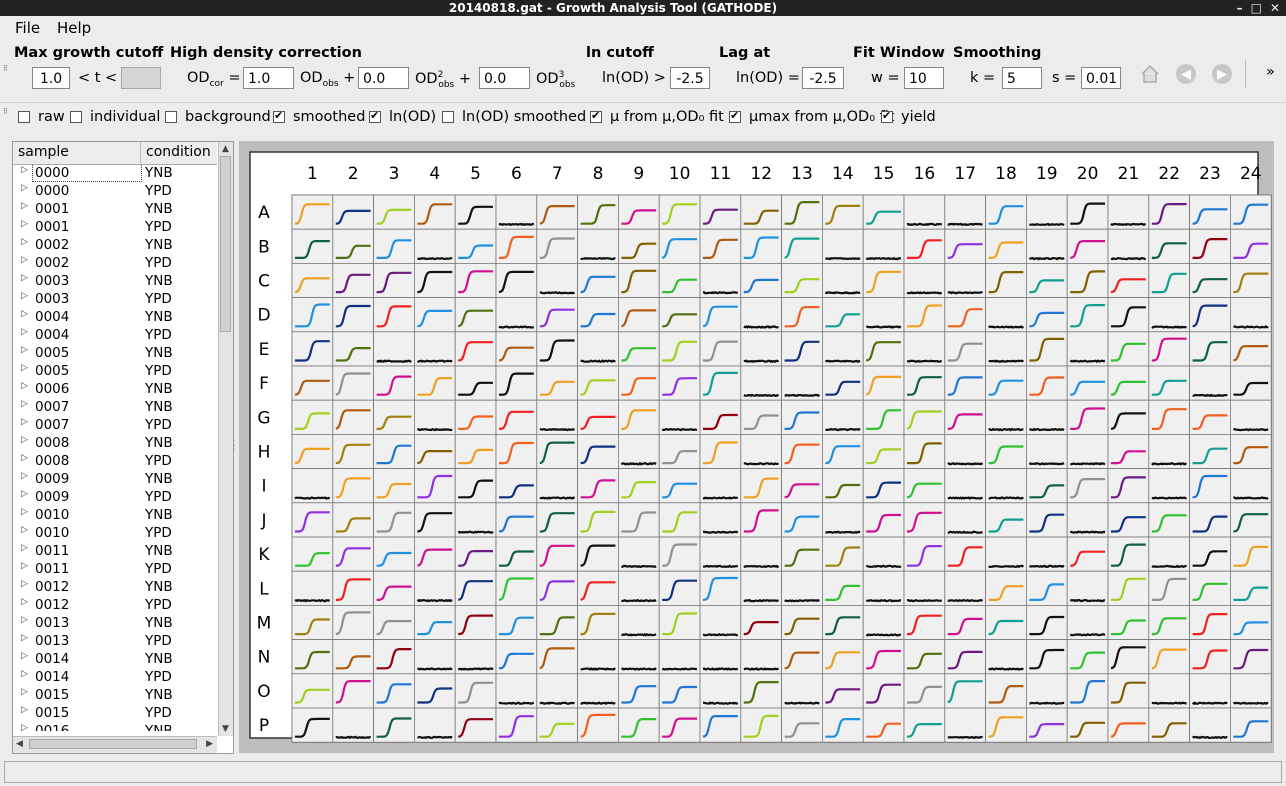 The height and width of the screenshot is (786, 1286). Describe the element at coordinates (115, 174) in the screenshot. I see `table-row: ▷ 0000 YNB` at that location.